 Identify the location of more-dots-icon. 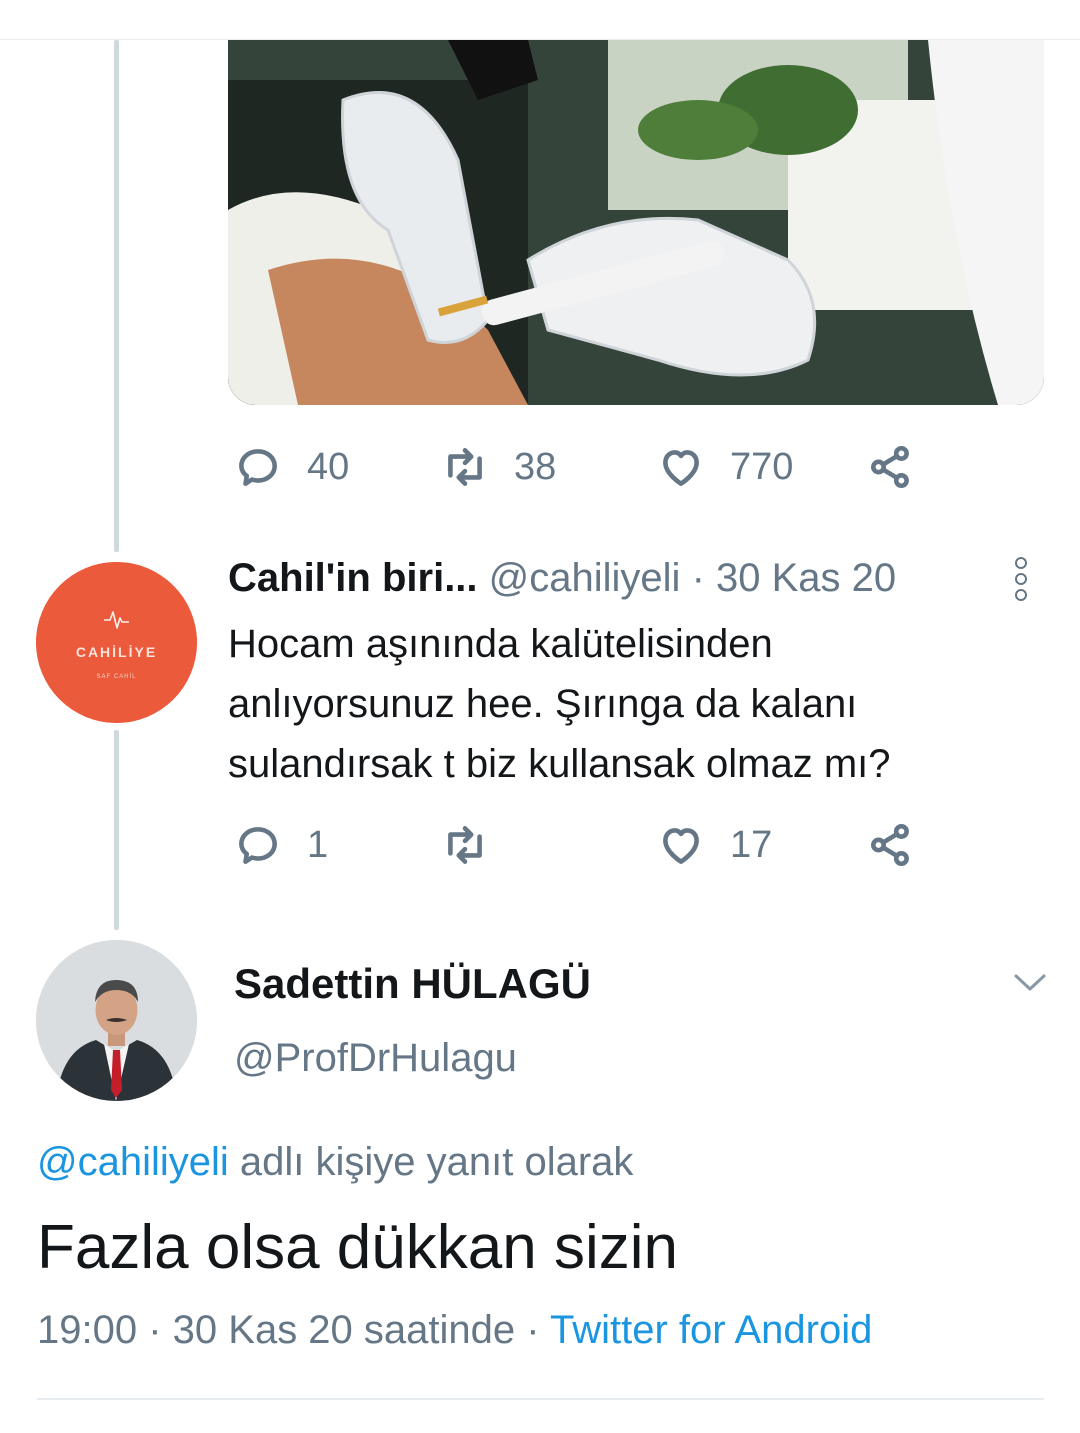
(1021, 579).